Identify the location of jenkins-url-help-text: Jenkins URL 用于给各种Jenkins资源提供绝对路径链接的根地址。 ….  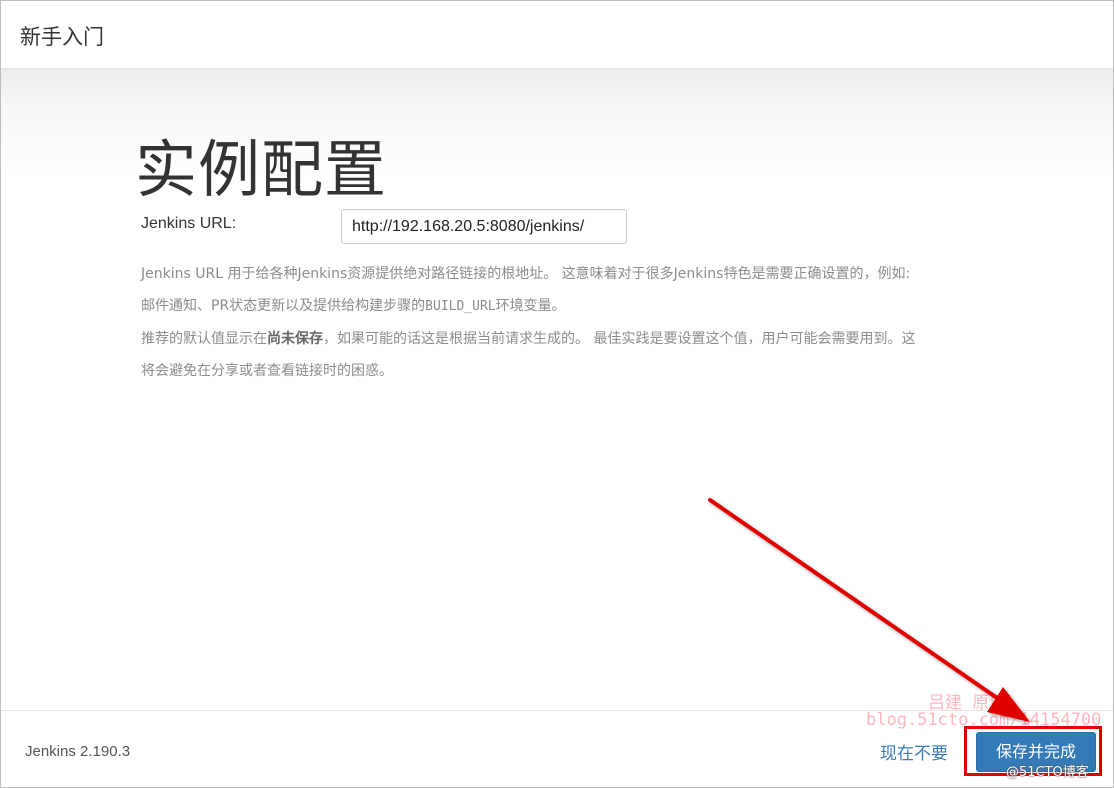
(566, 322).